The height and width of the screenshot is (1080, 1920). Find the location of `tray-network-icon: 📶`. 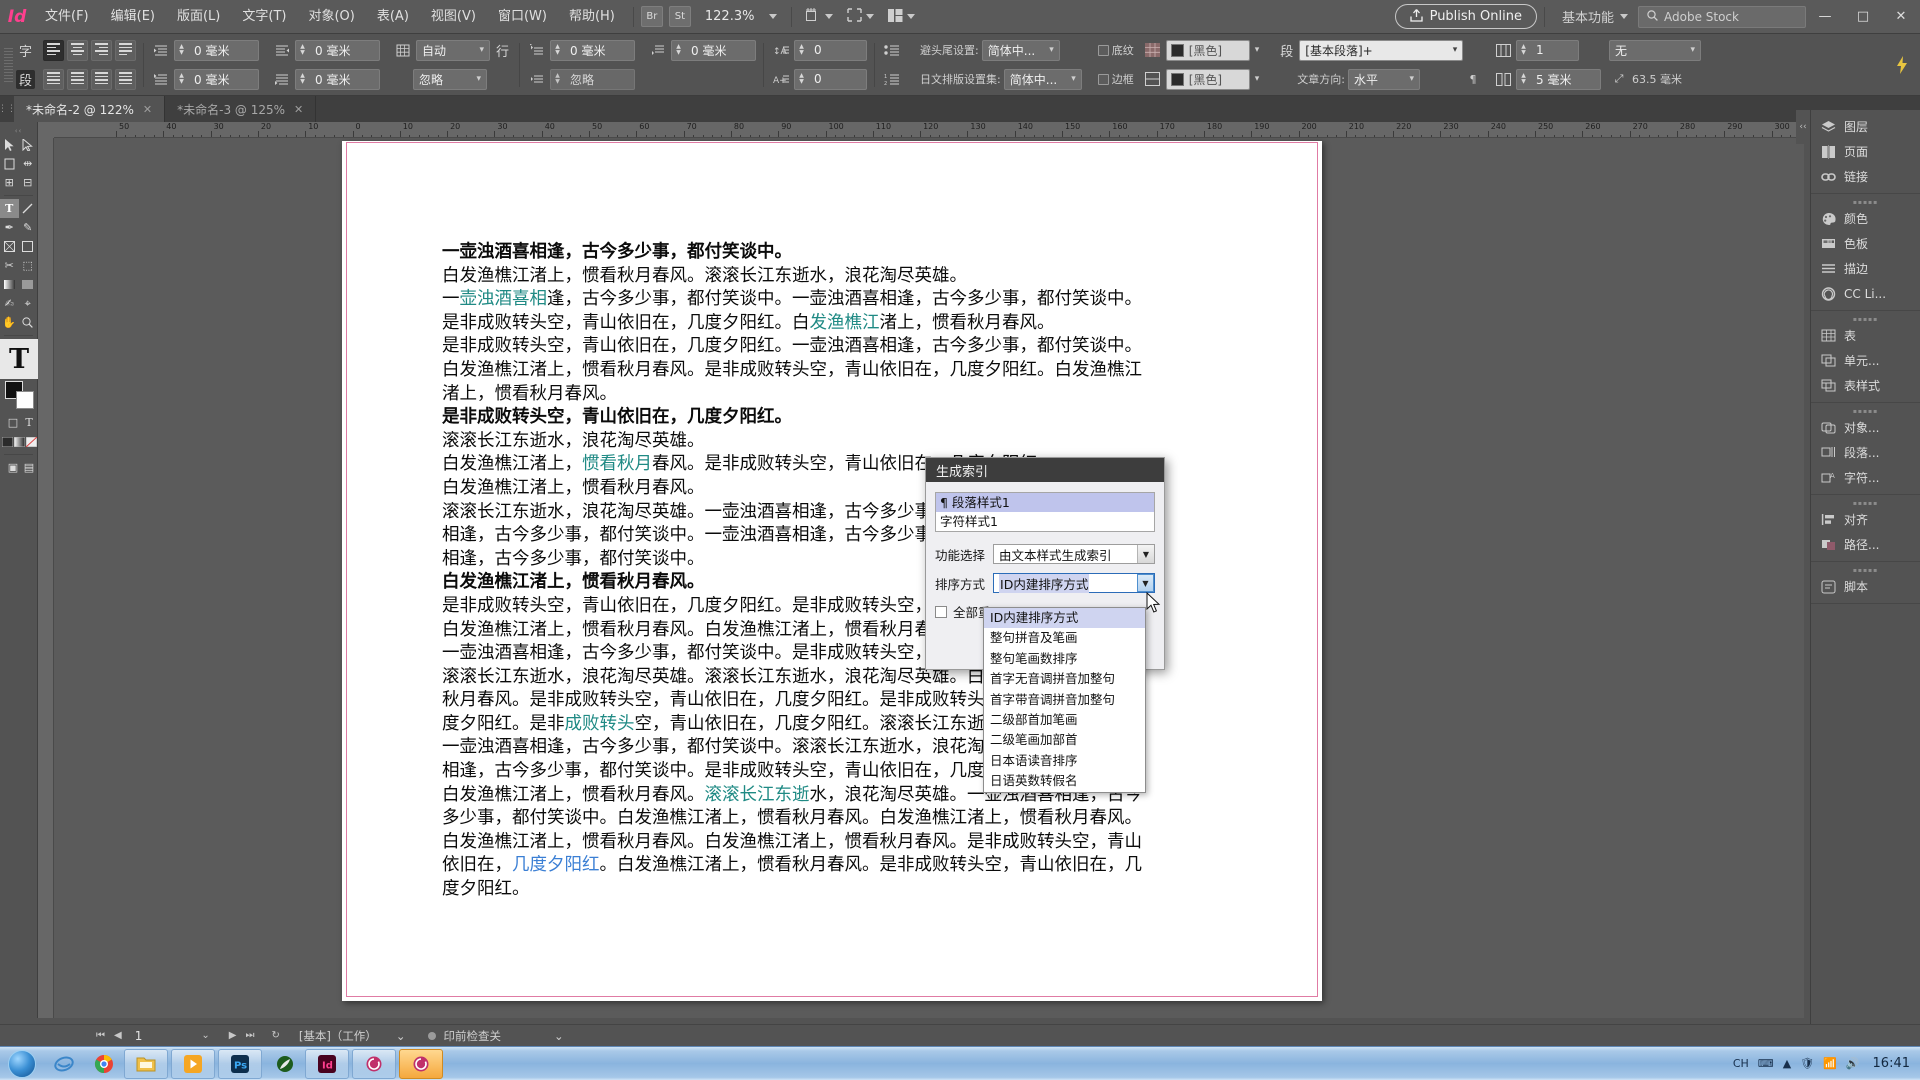

tray-network-icon: 📶 is located at coordinates (1830, 1063).